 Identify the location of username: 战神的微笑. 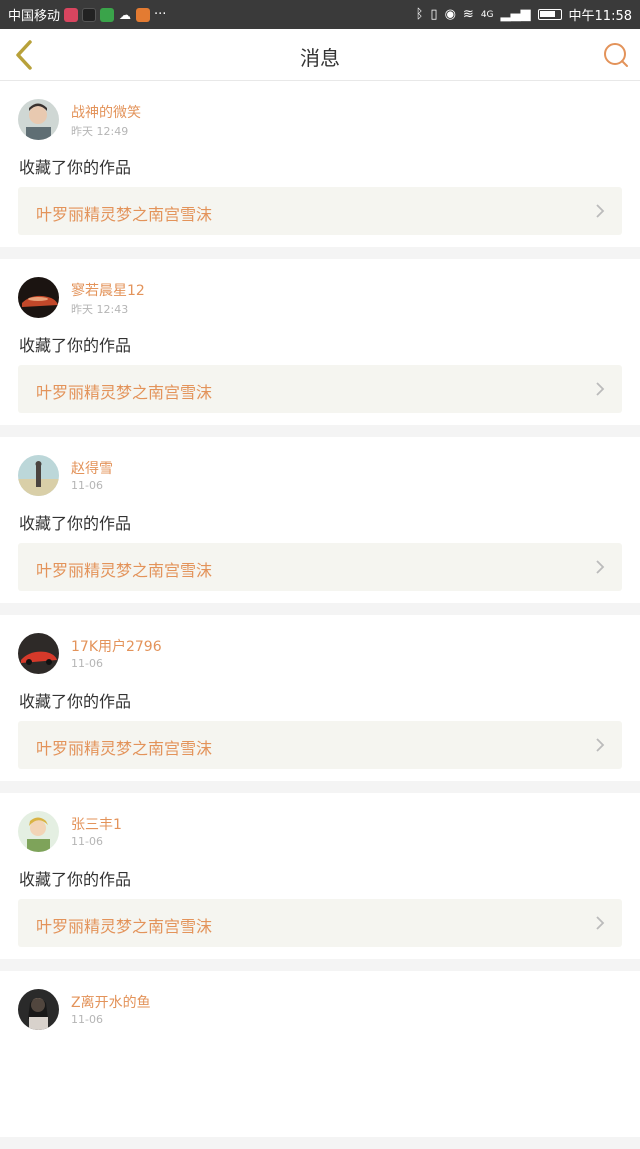
(106, 112).